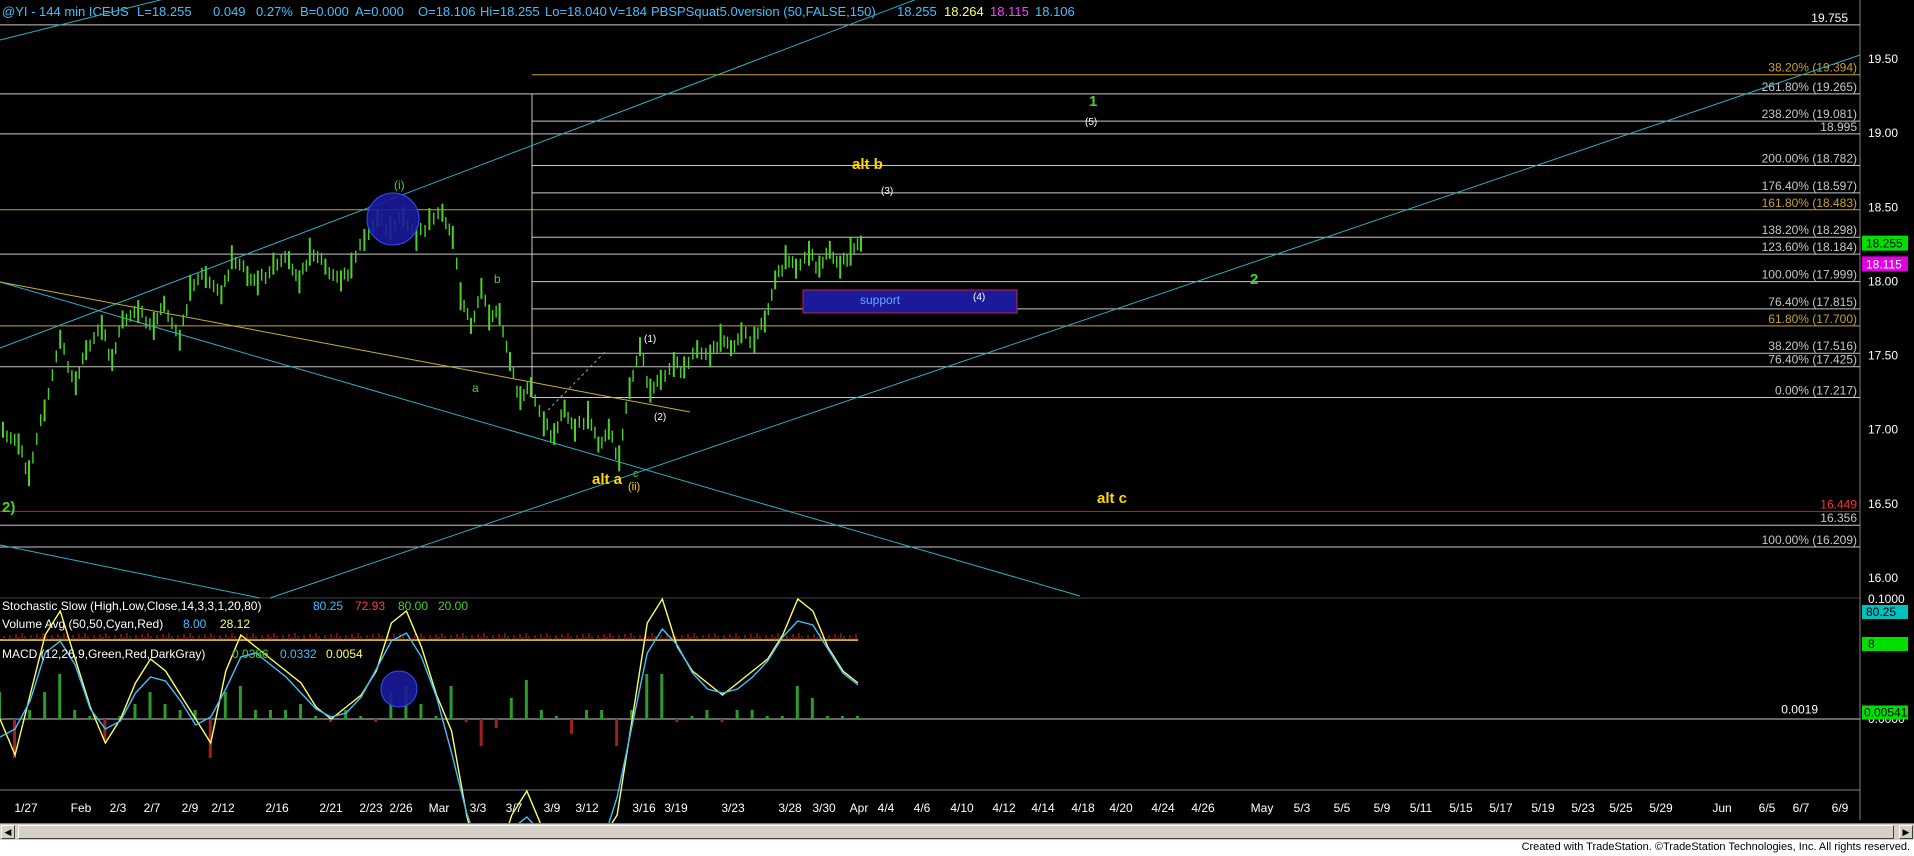 The height and width of the screenshot is (856, 1914). Describe the element at coordinates (344, 654) in the screenshot. I see `macd-hist: 0.0054` at that location.